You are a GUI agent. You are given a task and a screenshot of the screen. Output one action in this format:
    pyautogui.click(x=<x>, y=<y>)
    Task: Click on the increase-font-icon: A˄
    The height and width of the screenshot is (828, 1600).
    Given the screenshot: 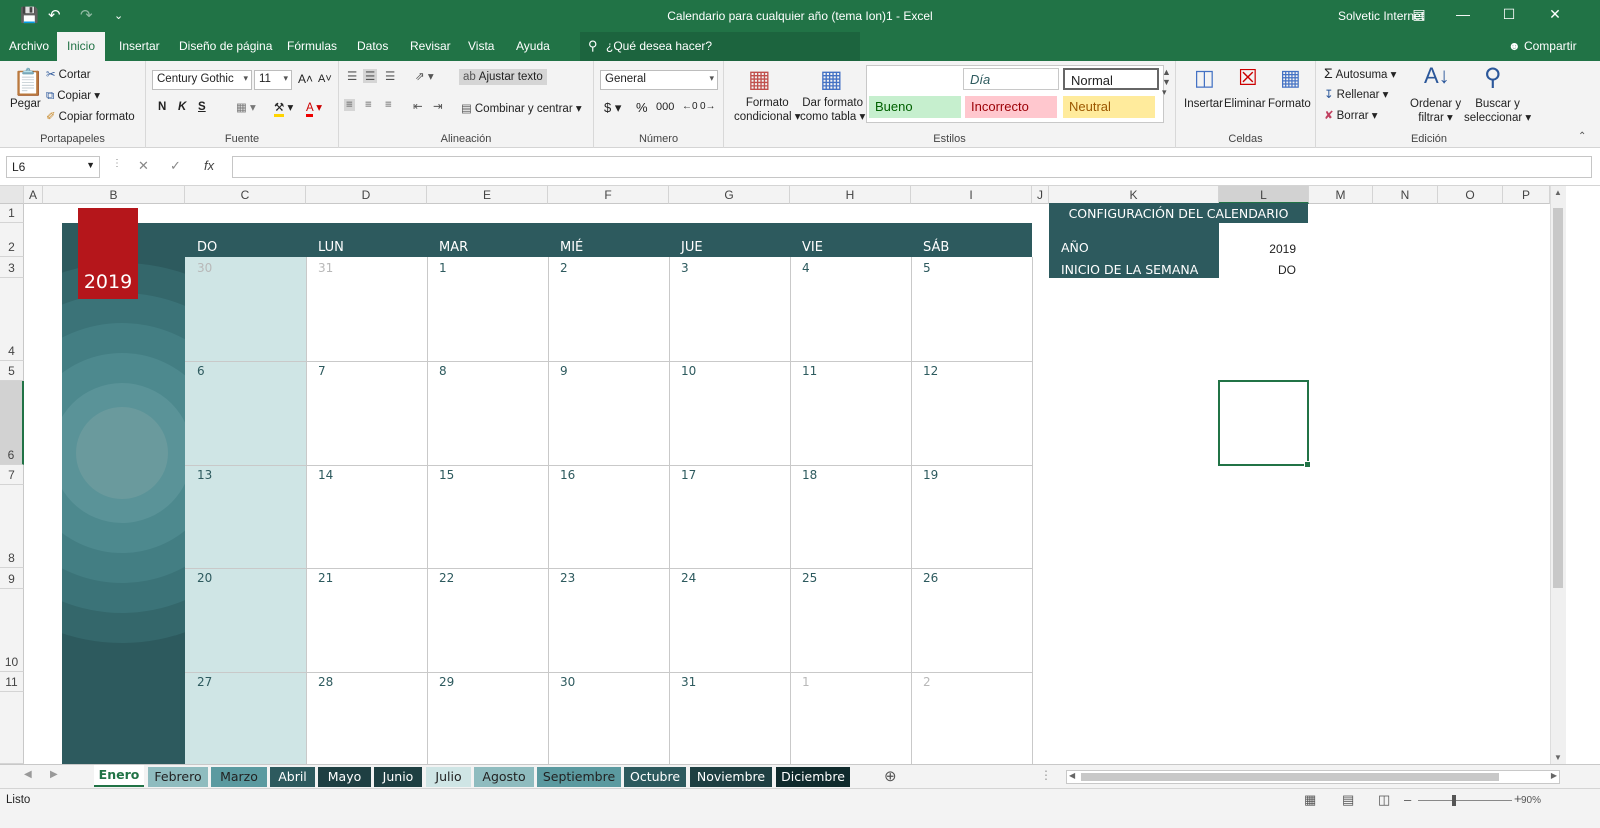 What is the action you would take?
    pyautogui.click(x=305, y=79)
    